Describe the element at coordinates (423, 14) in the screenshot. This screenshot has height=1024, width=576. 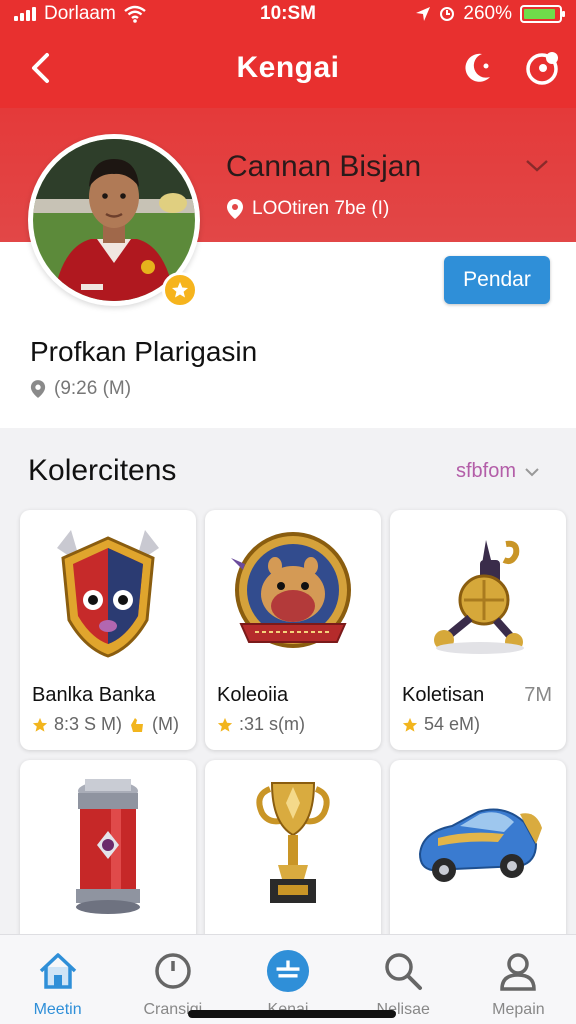
I see `location-icon` at that location.